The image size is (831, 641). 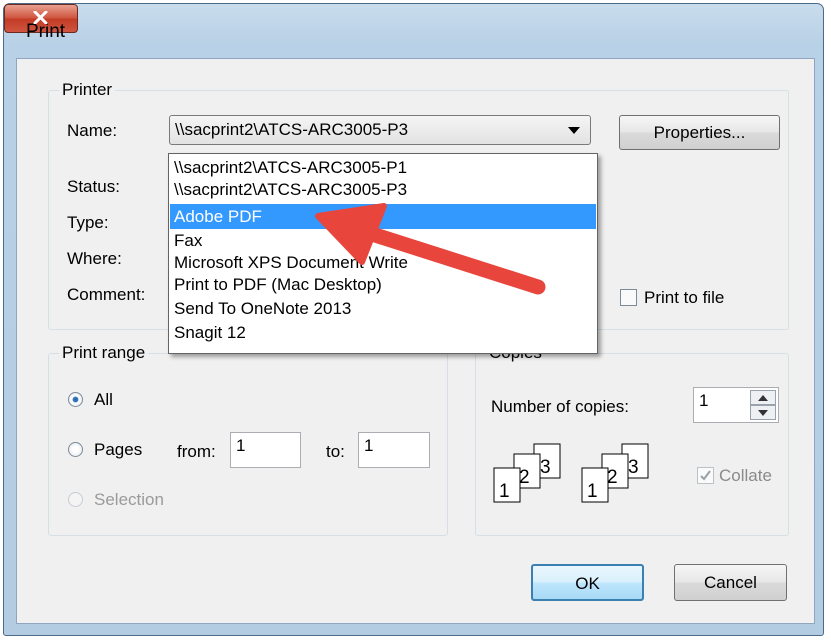 I want to click on printer-option: Snagit 12, so click(x=383, y=333).